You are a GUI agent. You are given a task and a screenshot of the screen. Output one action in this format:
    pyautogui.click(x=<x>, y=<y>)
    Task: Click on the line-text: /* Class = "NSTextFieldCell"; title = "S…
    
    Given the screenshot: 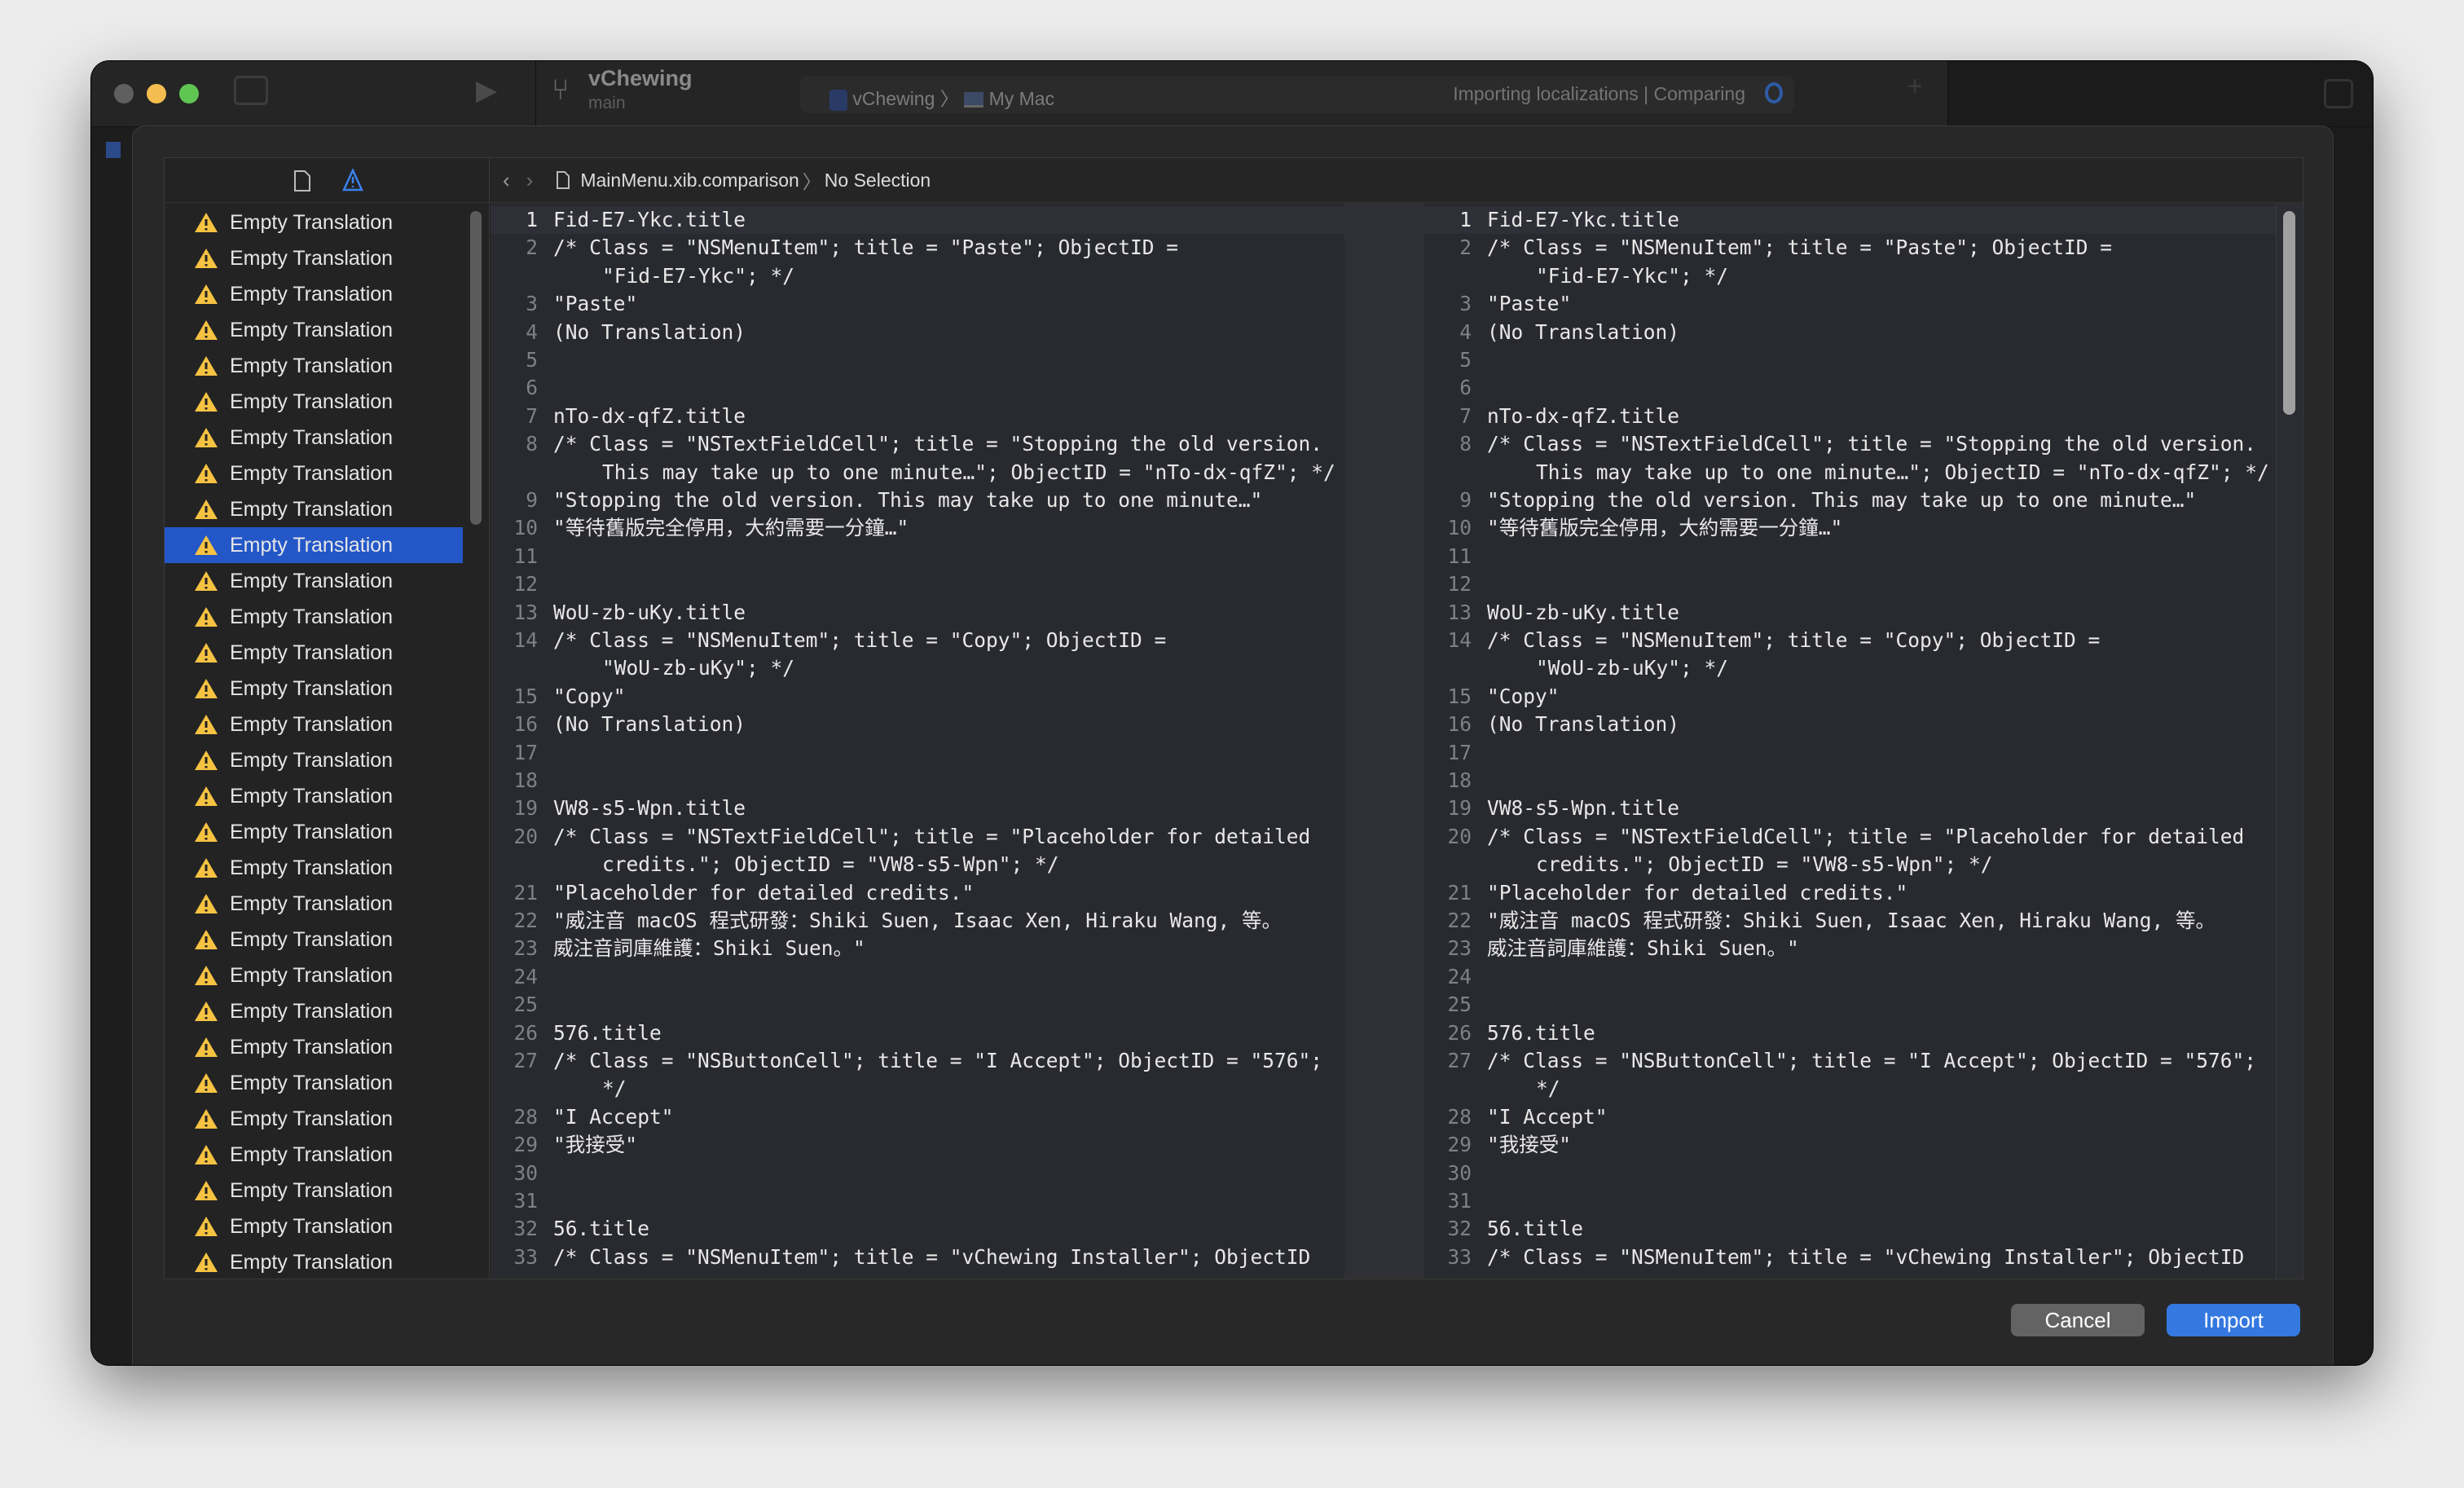 What is the action you would take?
    pyautogui.click(x=938, y=444)
    